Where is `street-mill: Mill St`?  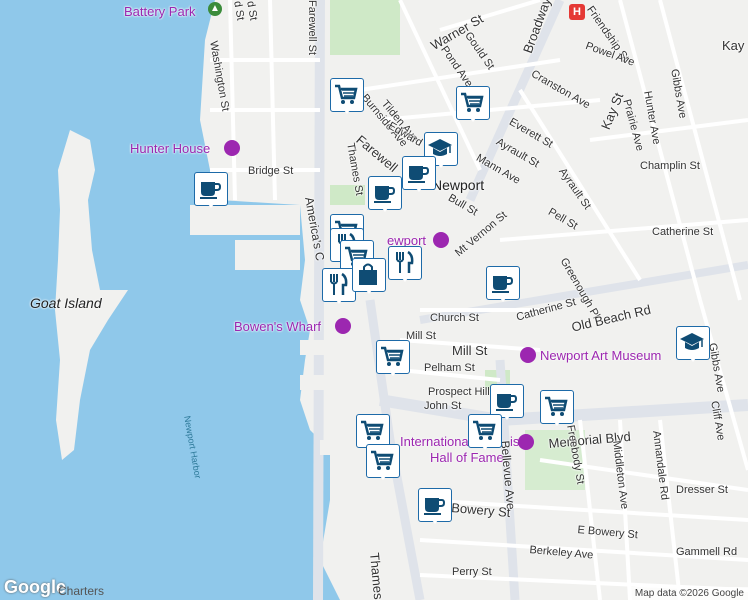
street-mill: Mill St is located at coordinates (421, 336).